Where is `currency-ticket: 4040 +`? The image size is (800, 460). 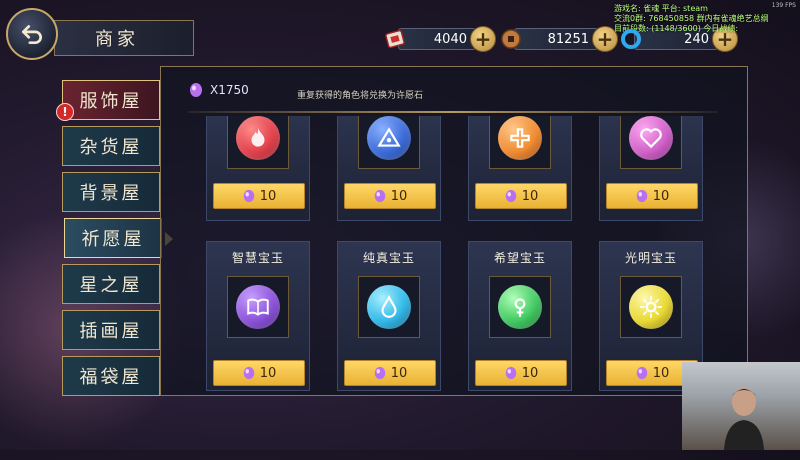 currency-ticket: 4040 + is located at coordinates (440, 39).